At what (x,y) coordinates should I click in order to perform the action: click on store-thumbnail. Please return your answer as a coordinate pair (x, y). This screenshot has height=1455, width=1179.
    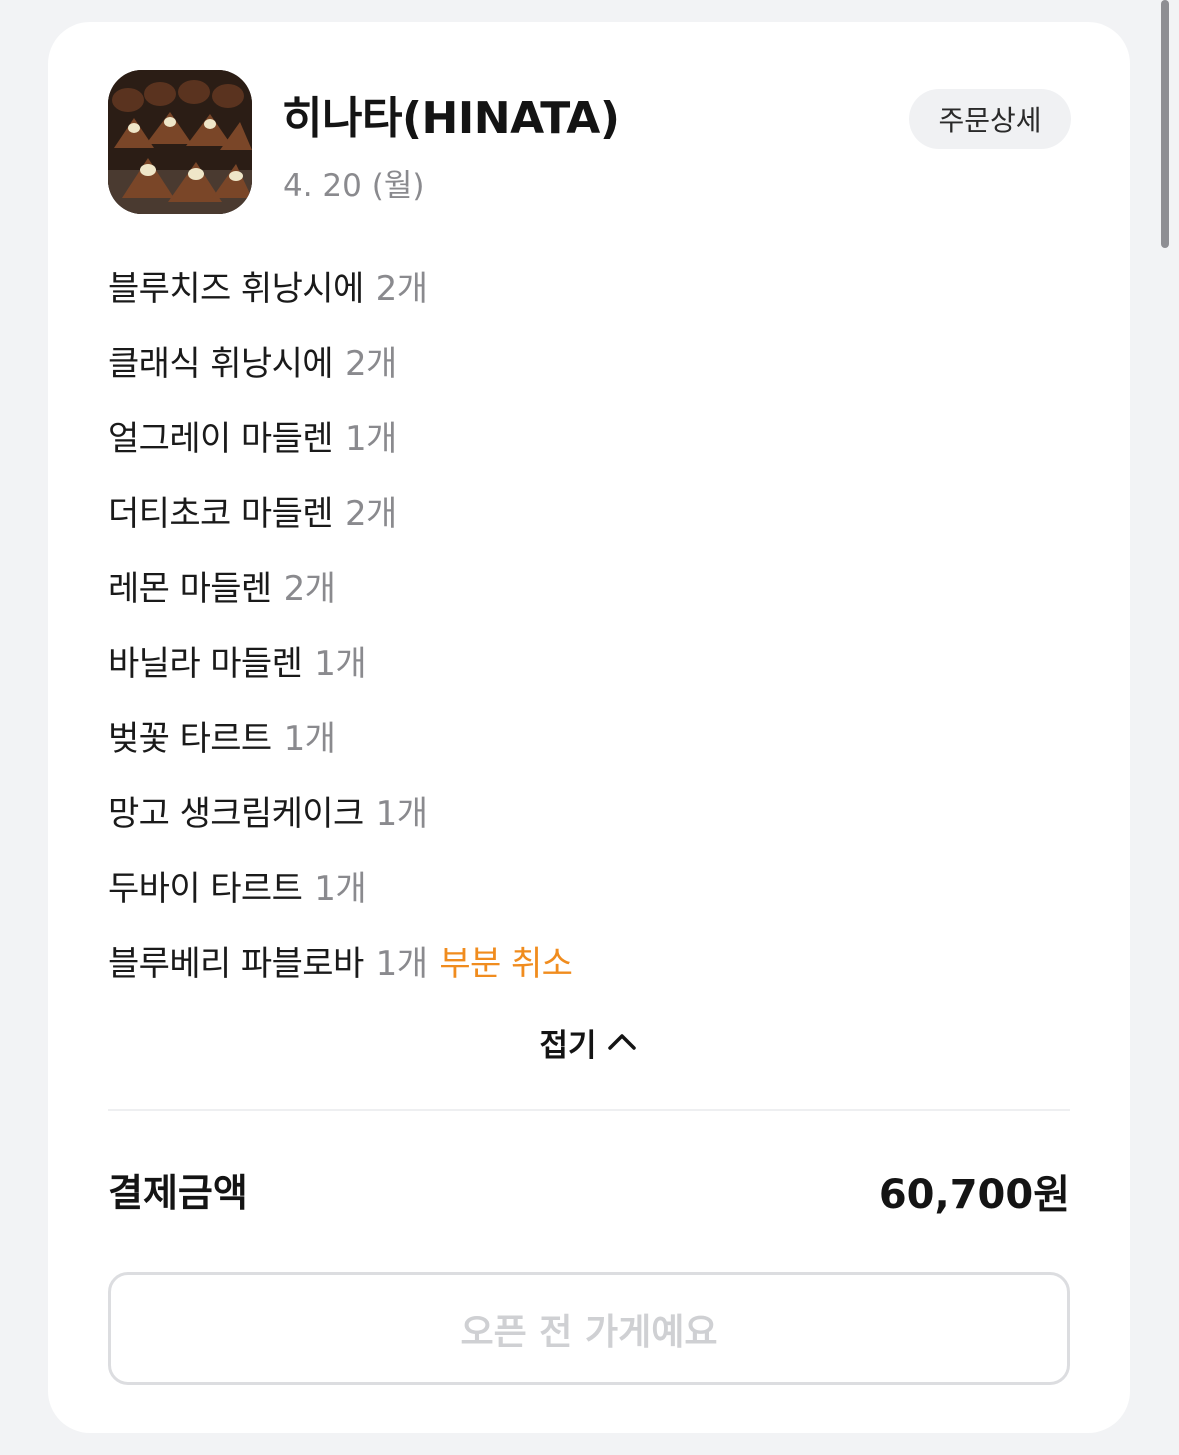
    Looking at the image, I should click on (180, 142).